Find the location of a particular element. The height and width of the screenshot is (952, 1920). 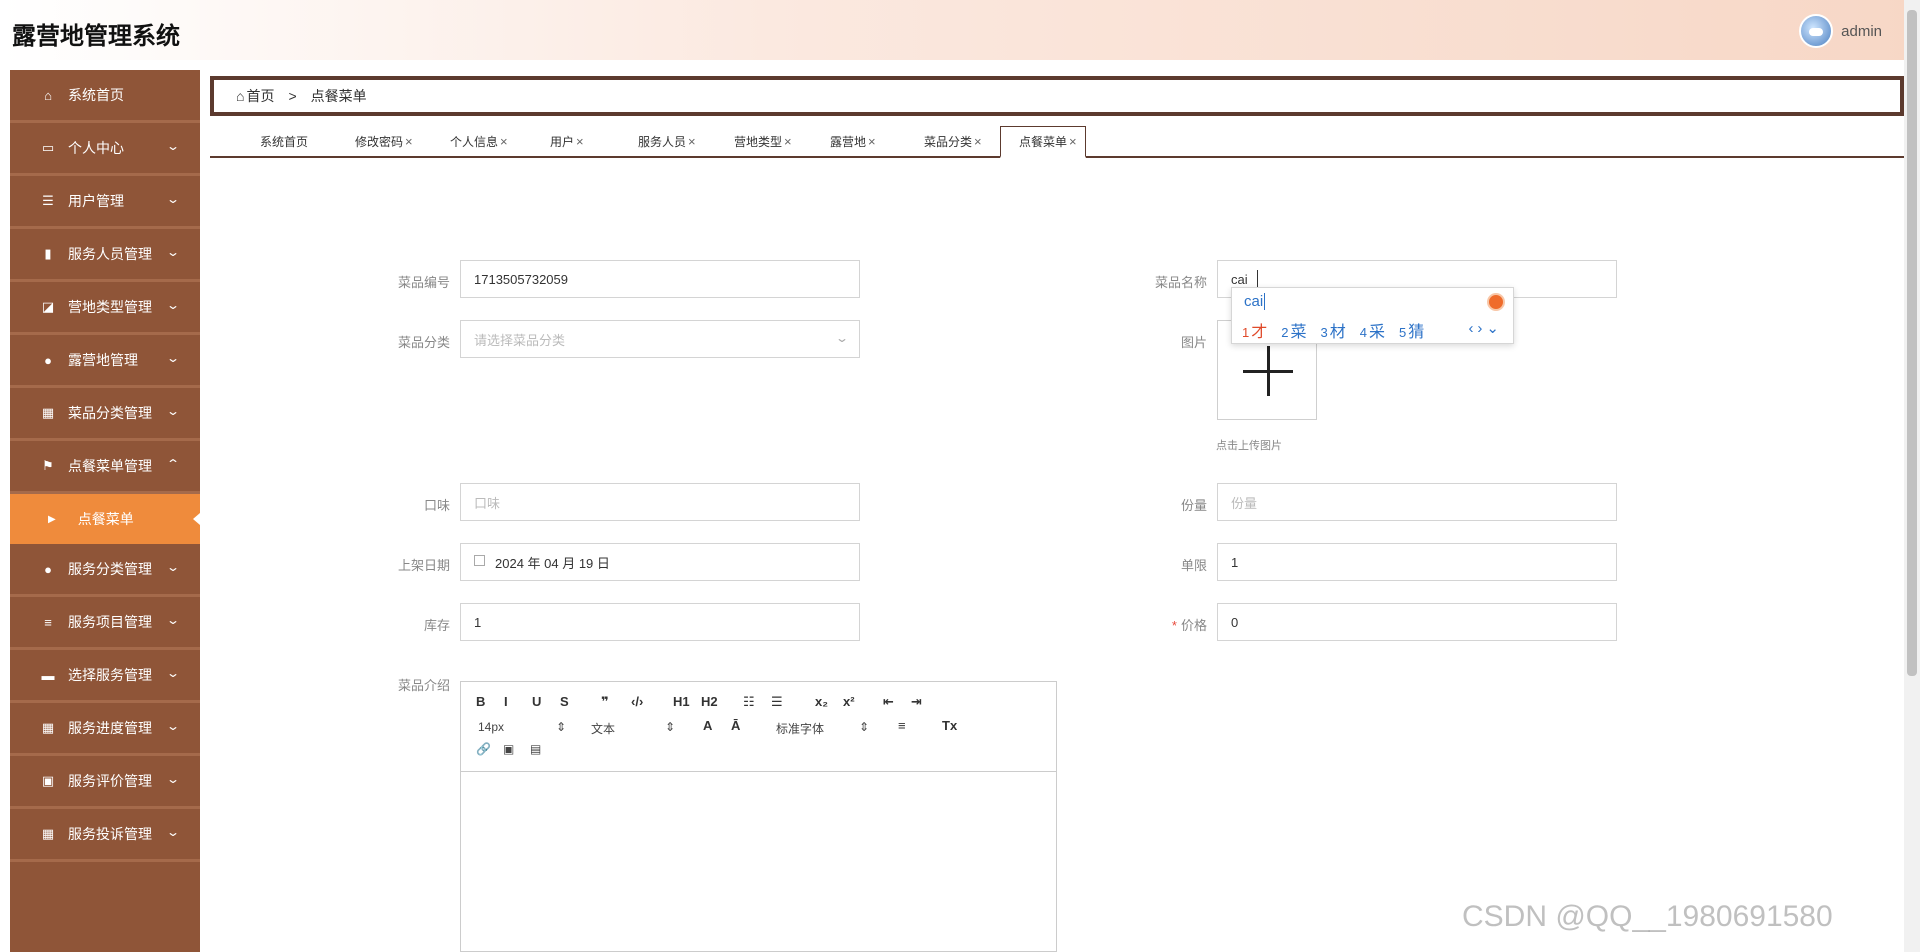

tab-菜品分类: 菜品分类 × is located at coordinates (953, 141).